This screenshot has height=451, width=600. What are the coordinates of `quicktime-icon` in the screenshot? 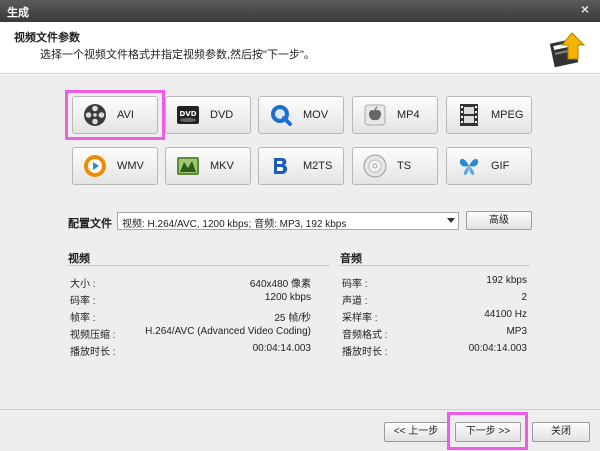 It's located at (281, 115).